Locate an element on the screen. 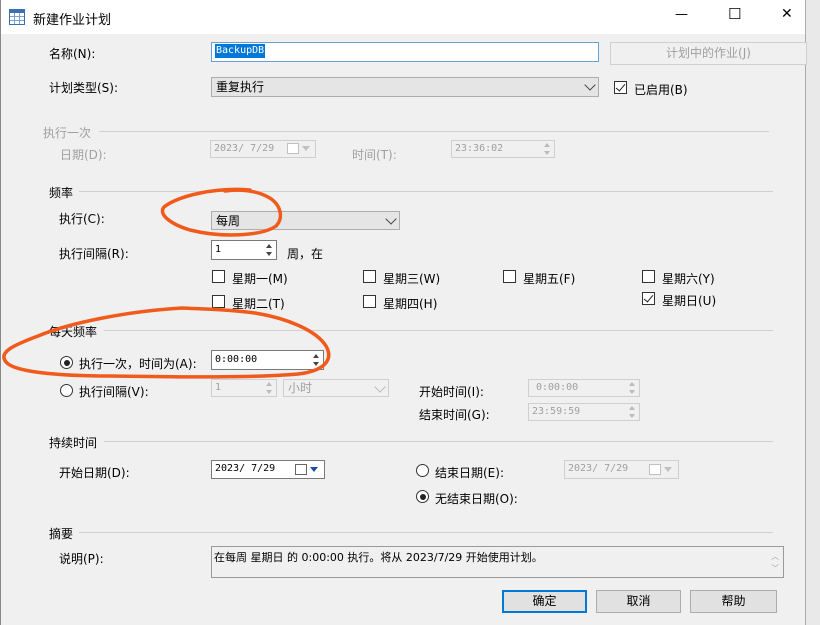 This screenshot has height=625, width=820. one-time-time-label: 时间(T): is located at coordinates (374, 155).